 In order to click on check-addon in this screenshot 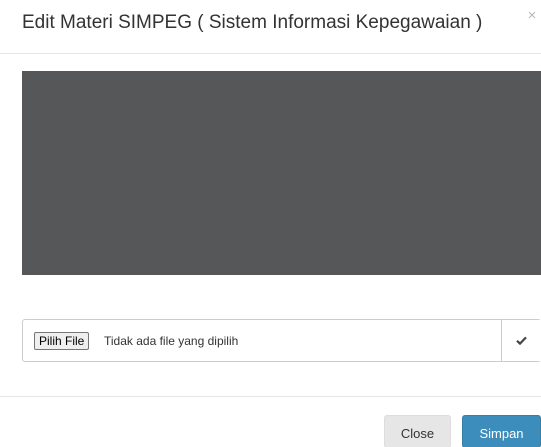, I will do `click(521, 340)`.